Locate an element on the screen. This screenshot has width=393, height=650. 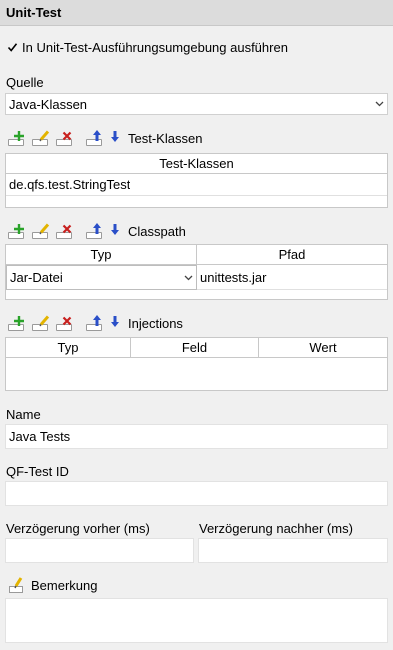
name-field: Java Tests is located at coordinates (196, 436).